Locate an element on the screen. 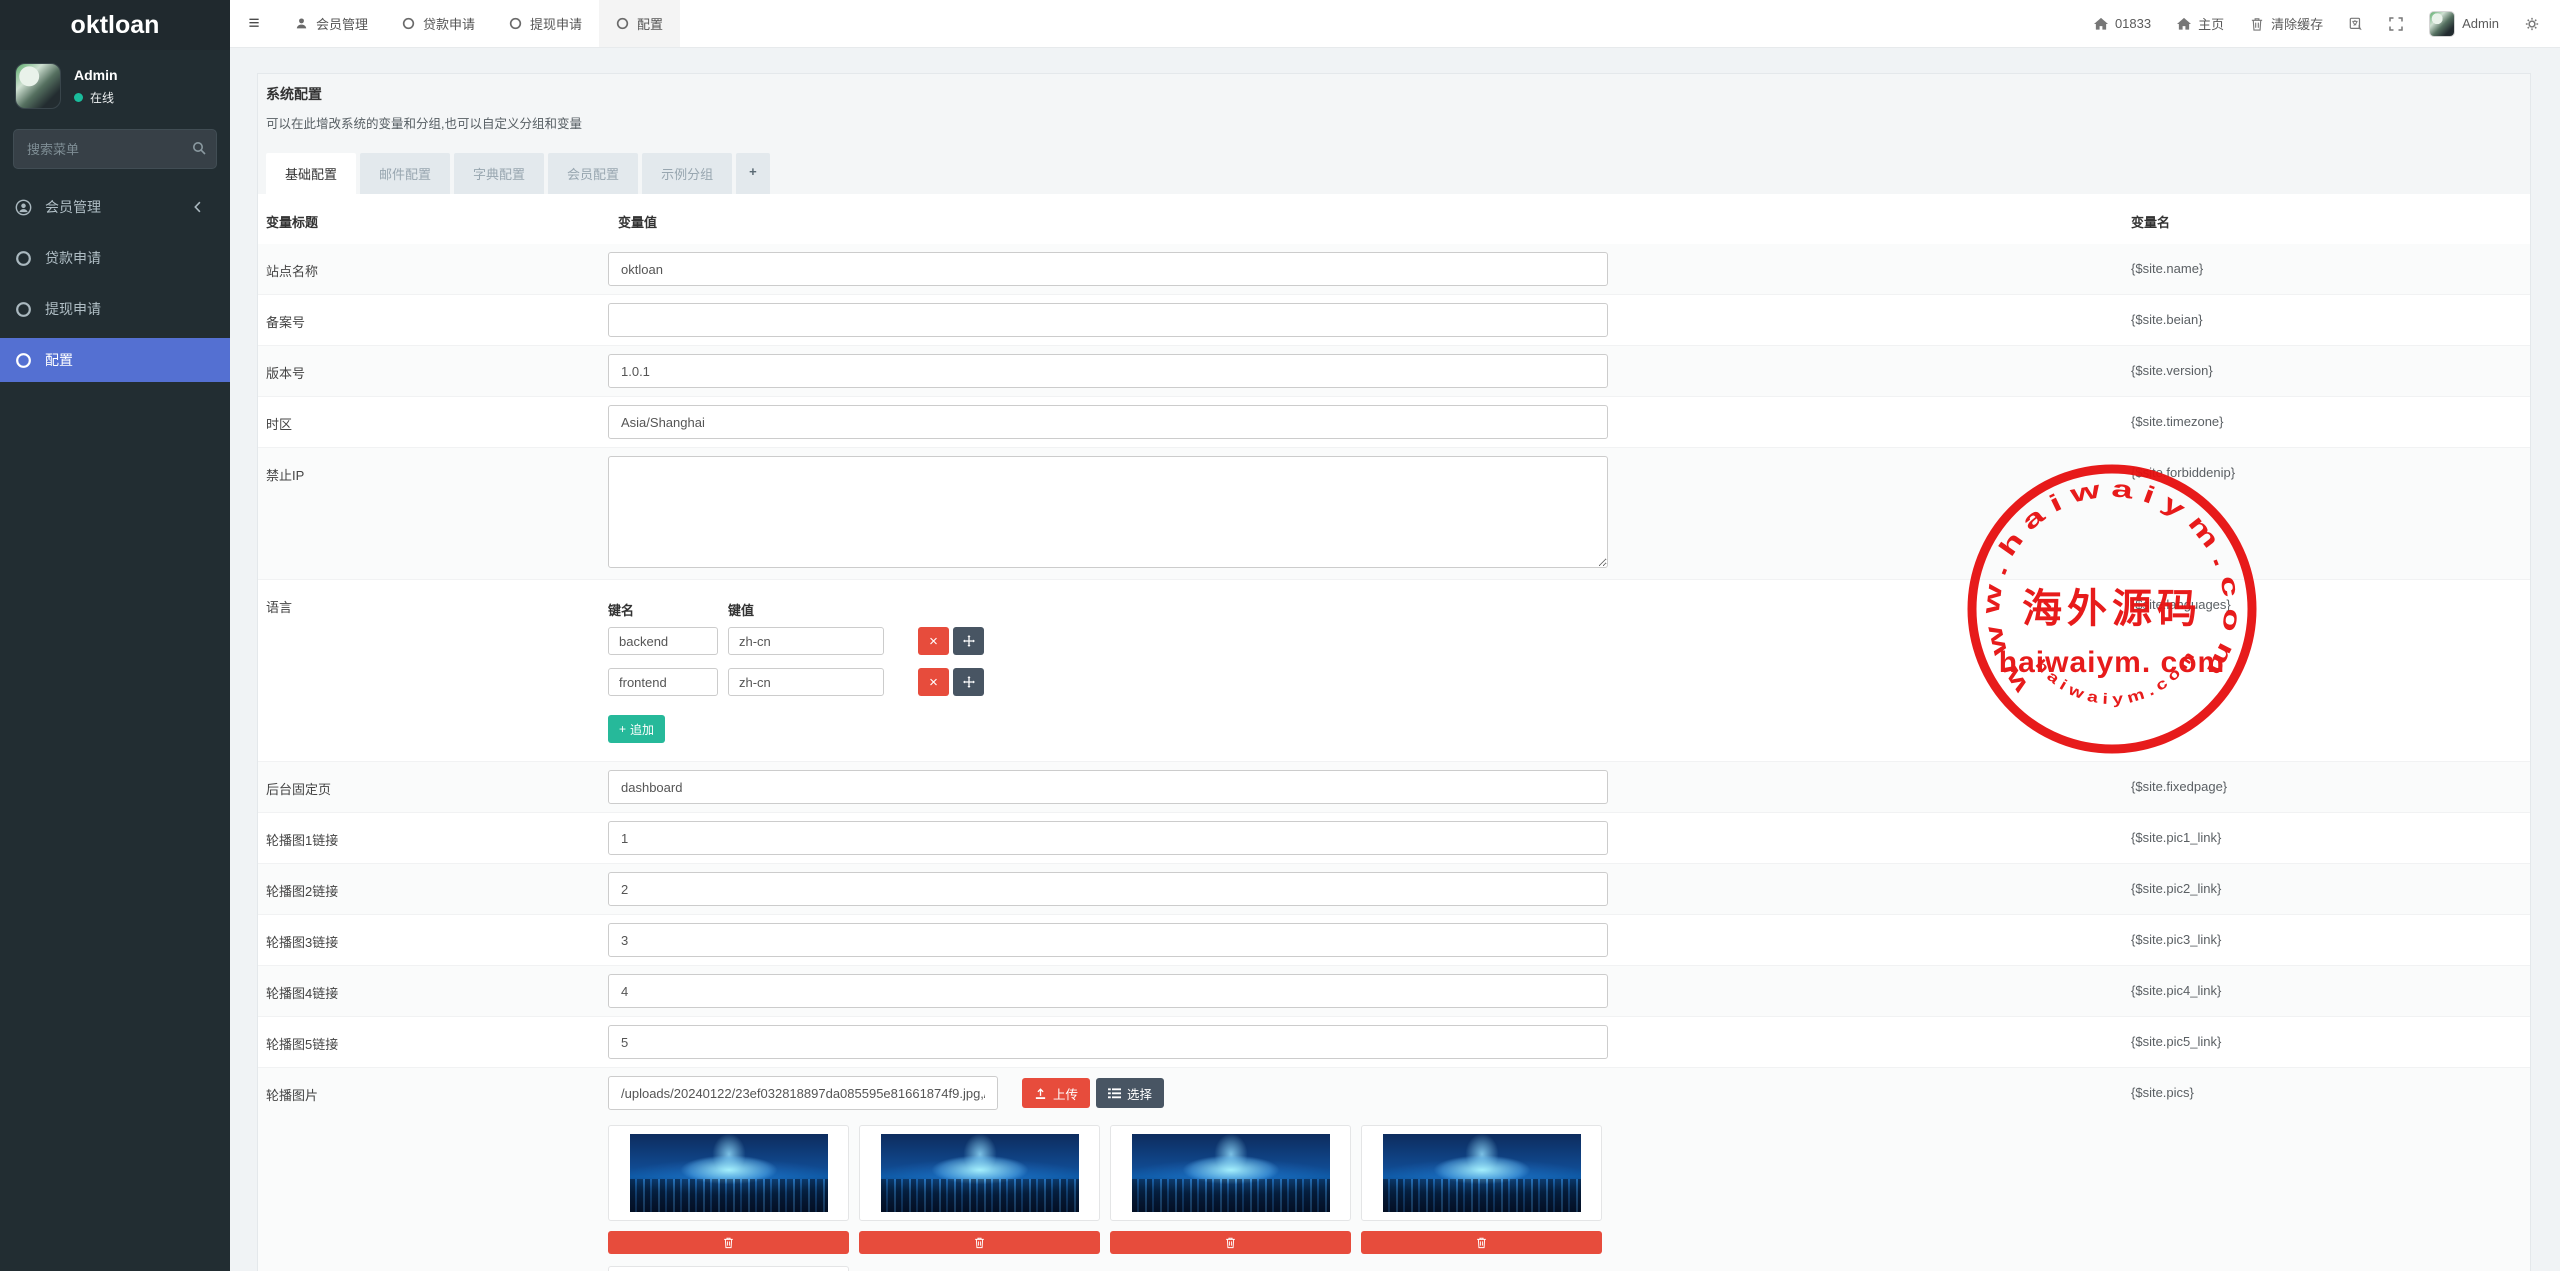 This screenshot has width=2560, height=1271. version-input is located at coordinates (1108, 371).